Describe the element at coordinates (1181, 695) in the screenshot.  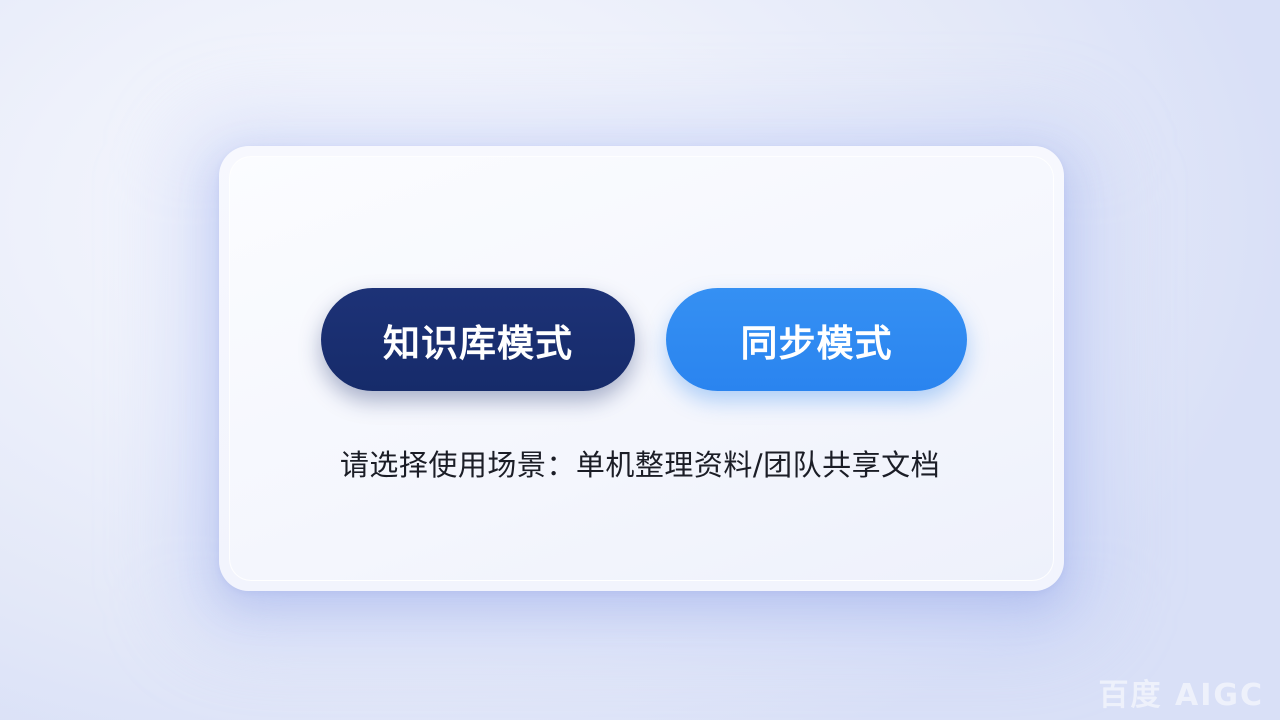
I see `watermark-logo: 百度 AIGC` at that location.